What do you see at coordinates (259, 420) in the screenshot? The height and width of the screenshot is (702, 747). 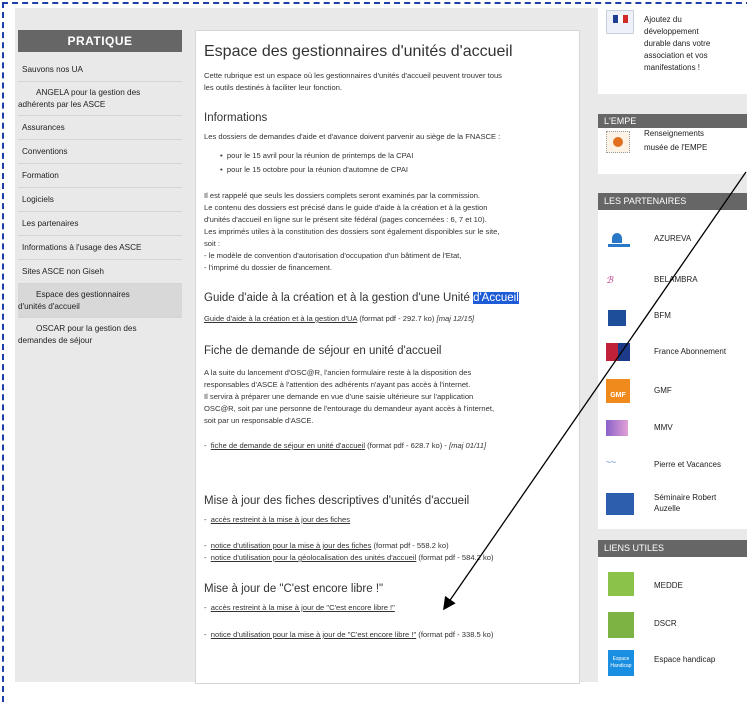 I see `fiche-para-line: soit par un responsable d'ASCE.` at bounding box center [259, 420].